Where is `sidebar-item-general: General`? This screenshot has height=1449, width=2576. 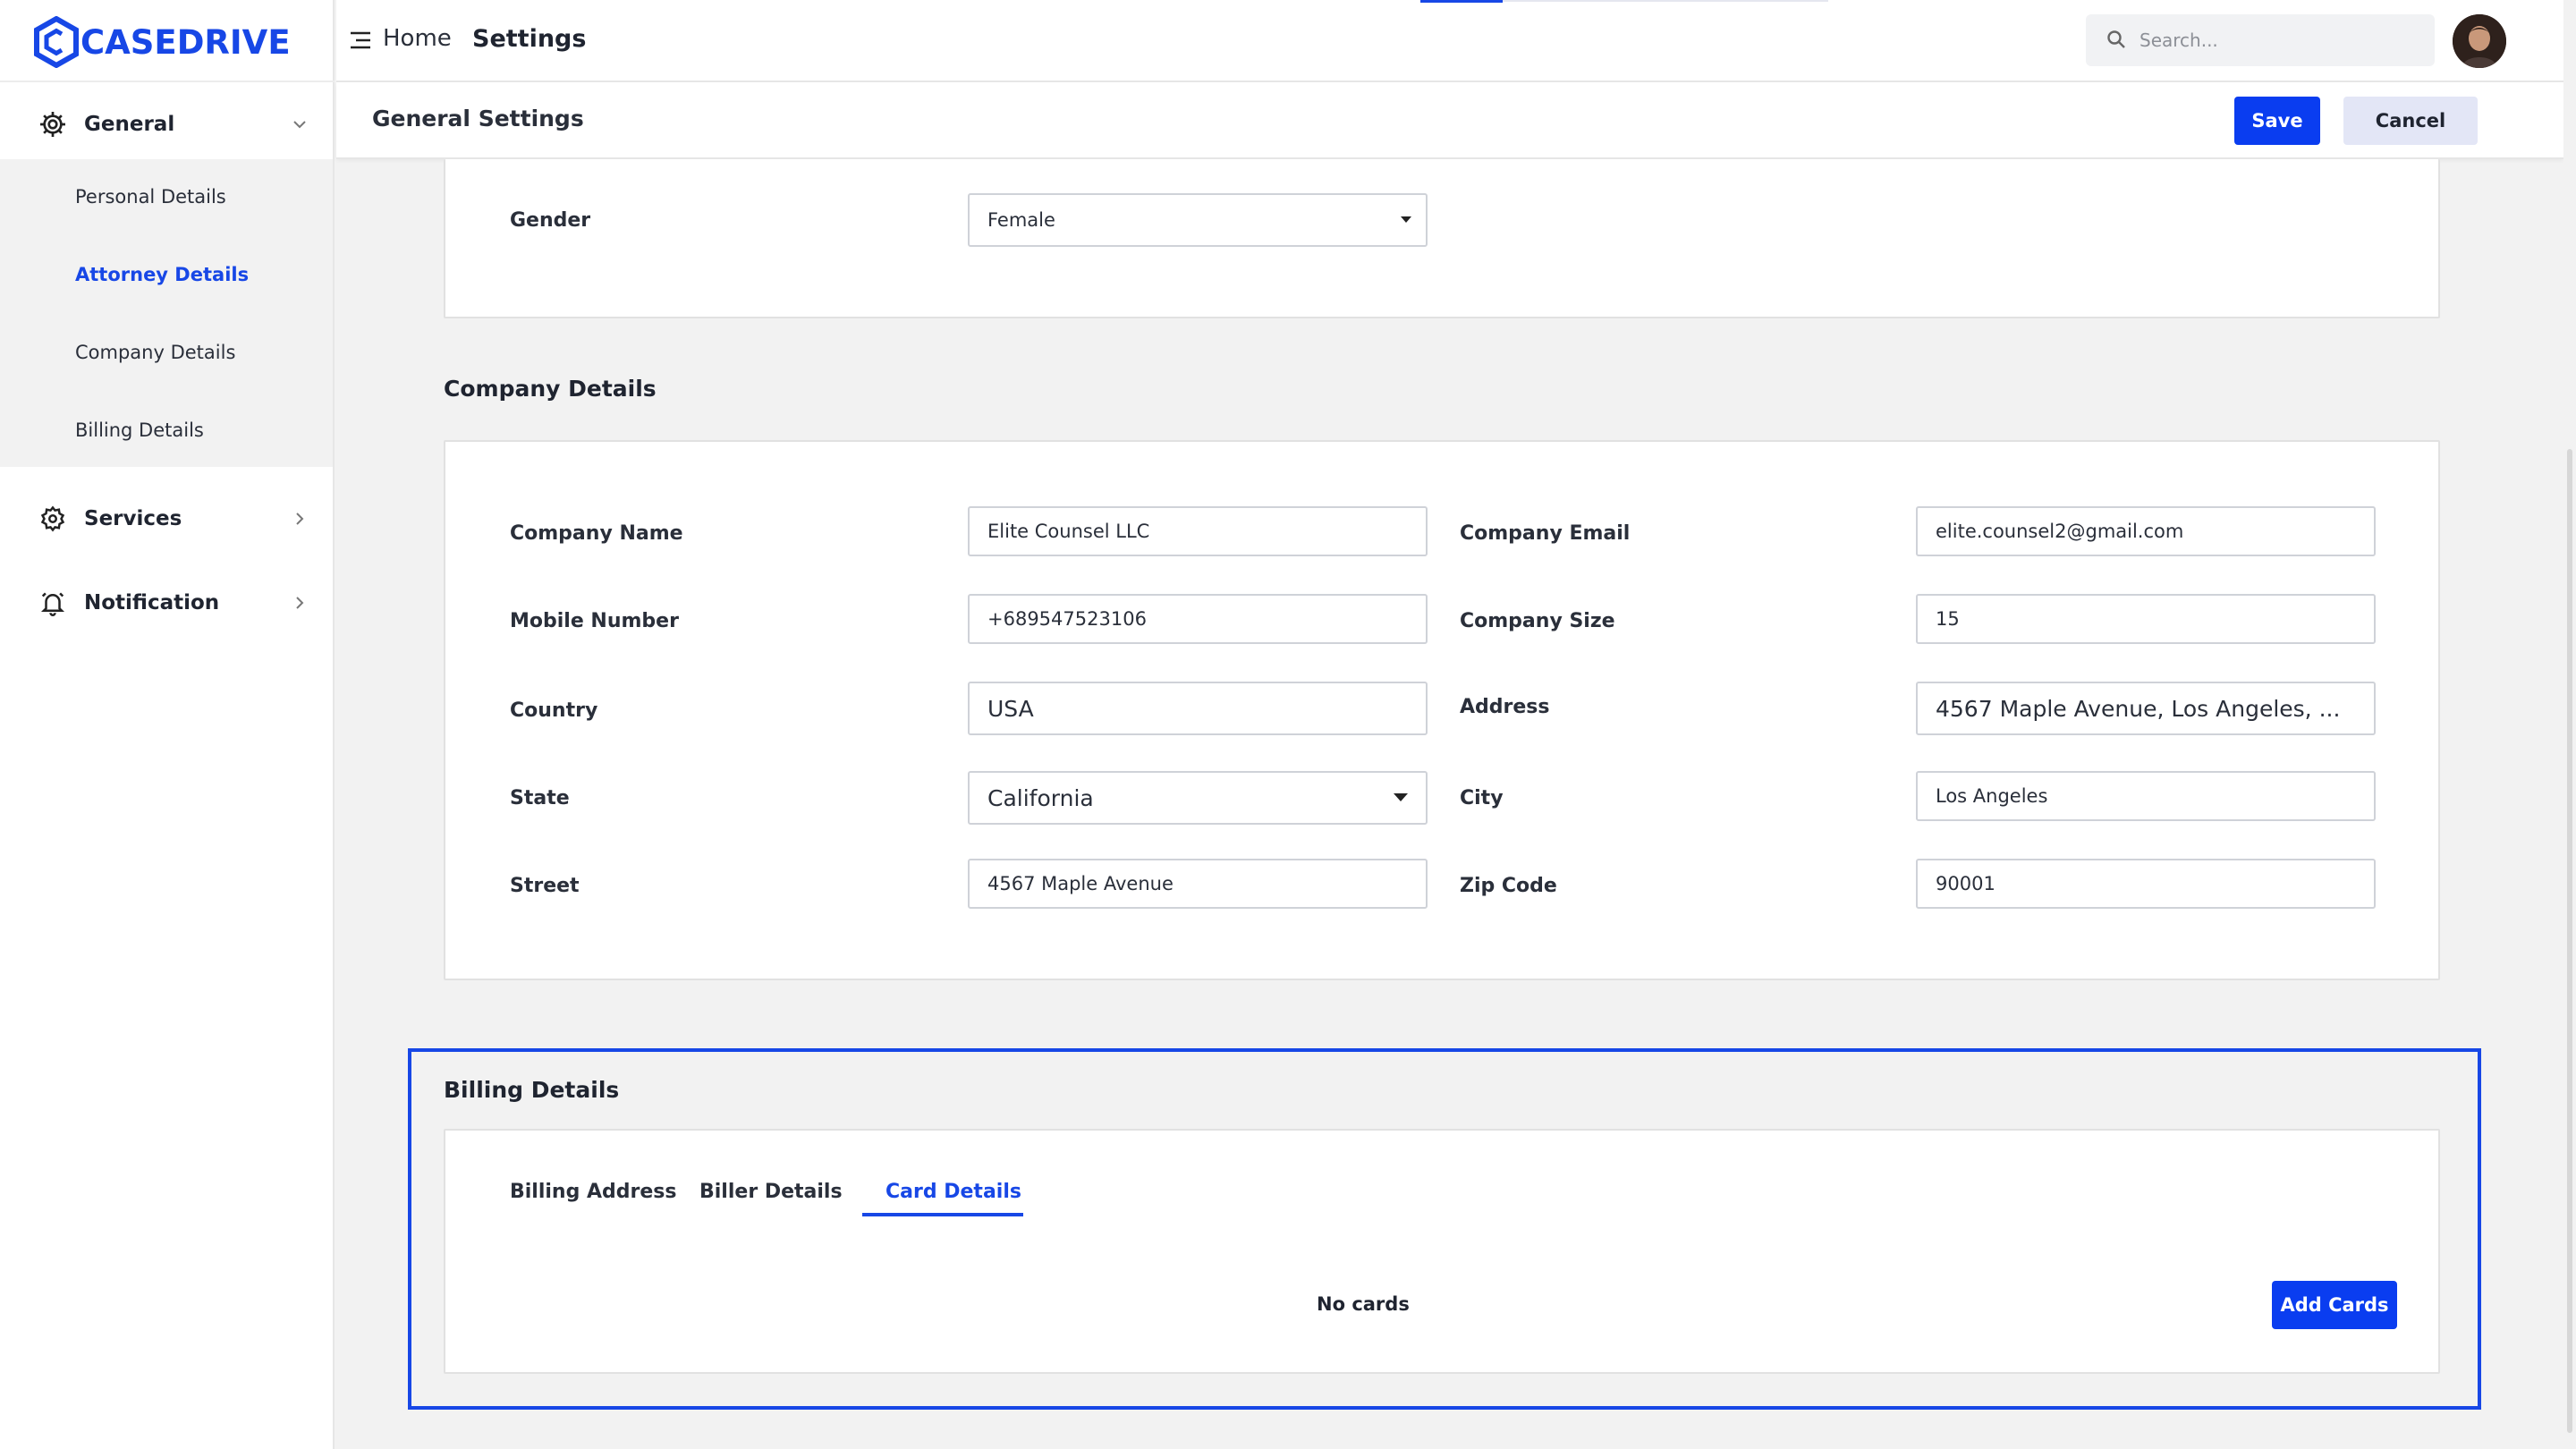 sidebar-item-general: General is located at coordinates (166, 124).